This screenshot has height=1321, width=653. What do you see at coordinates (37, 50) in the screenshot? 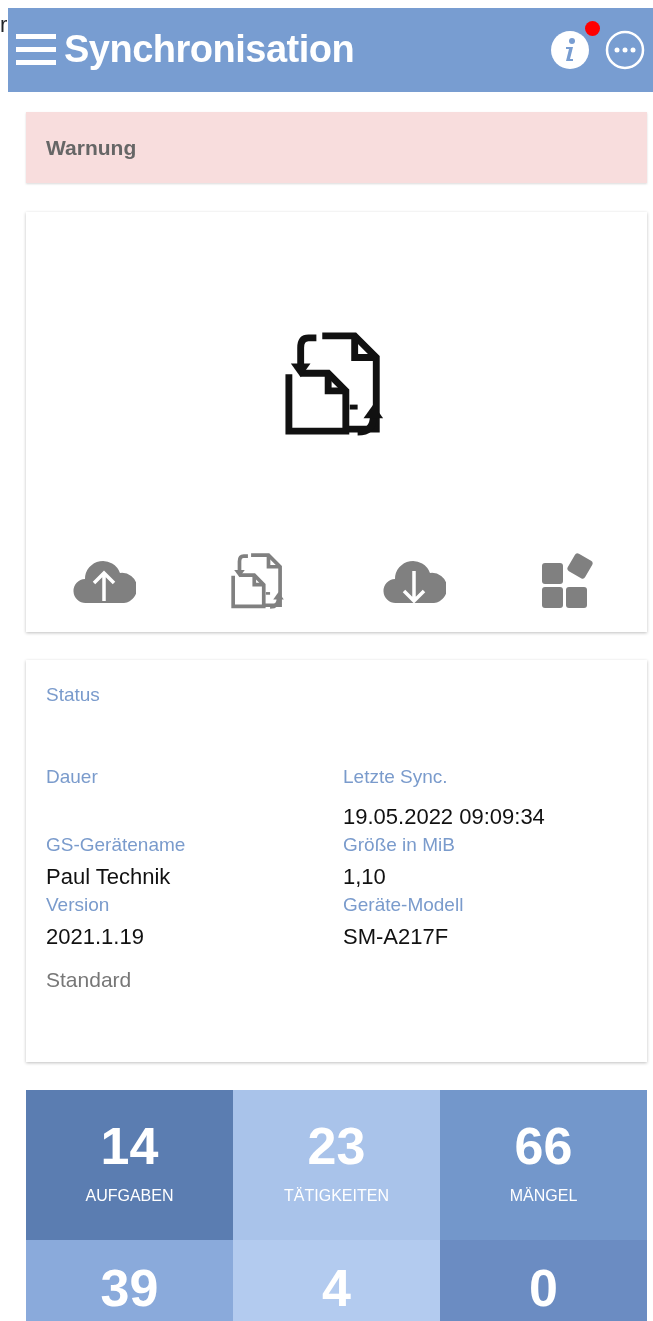
I see `menu-icon` at bounding box center [37, 50].